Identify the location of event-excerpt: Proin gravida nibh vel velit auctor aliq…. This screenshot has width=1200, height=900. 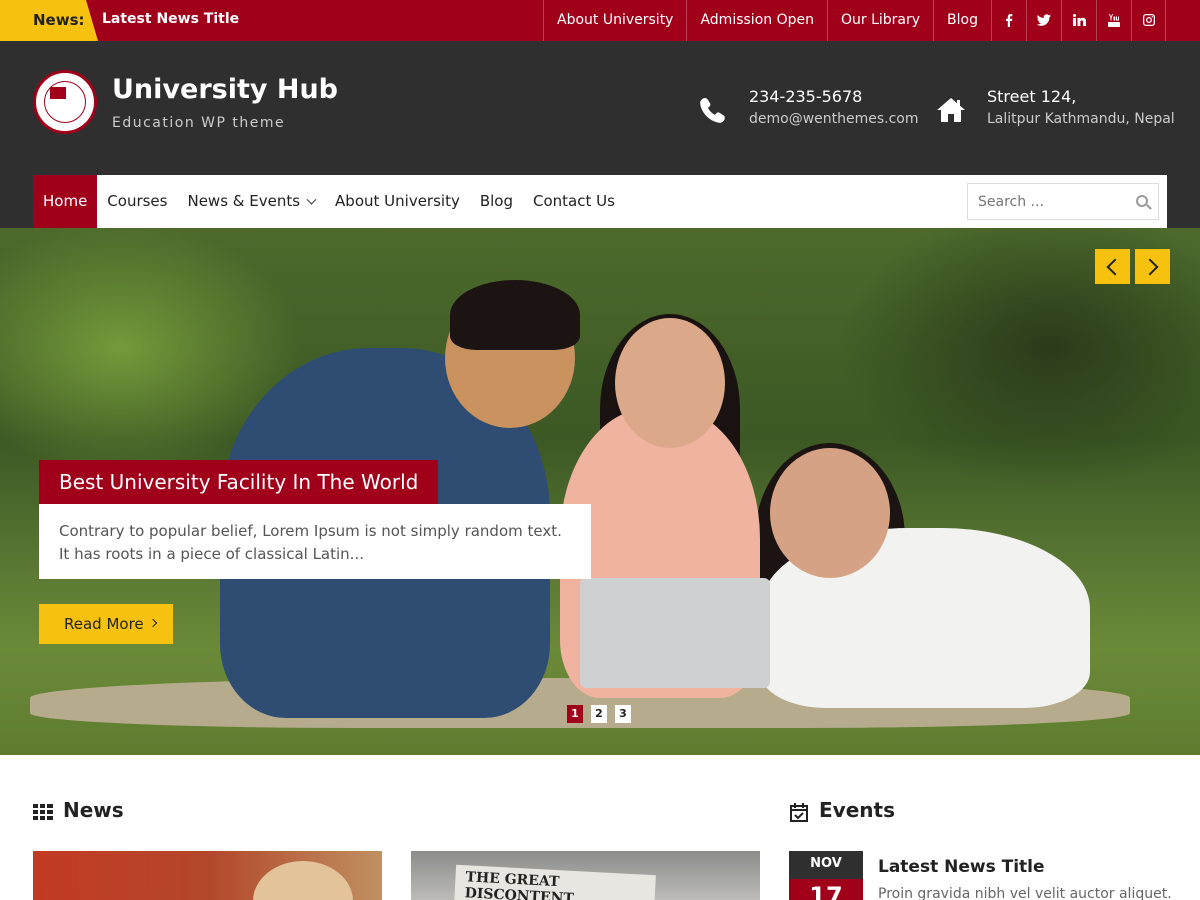
(1025, 893).